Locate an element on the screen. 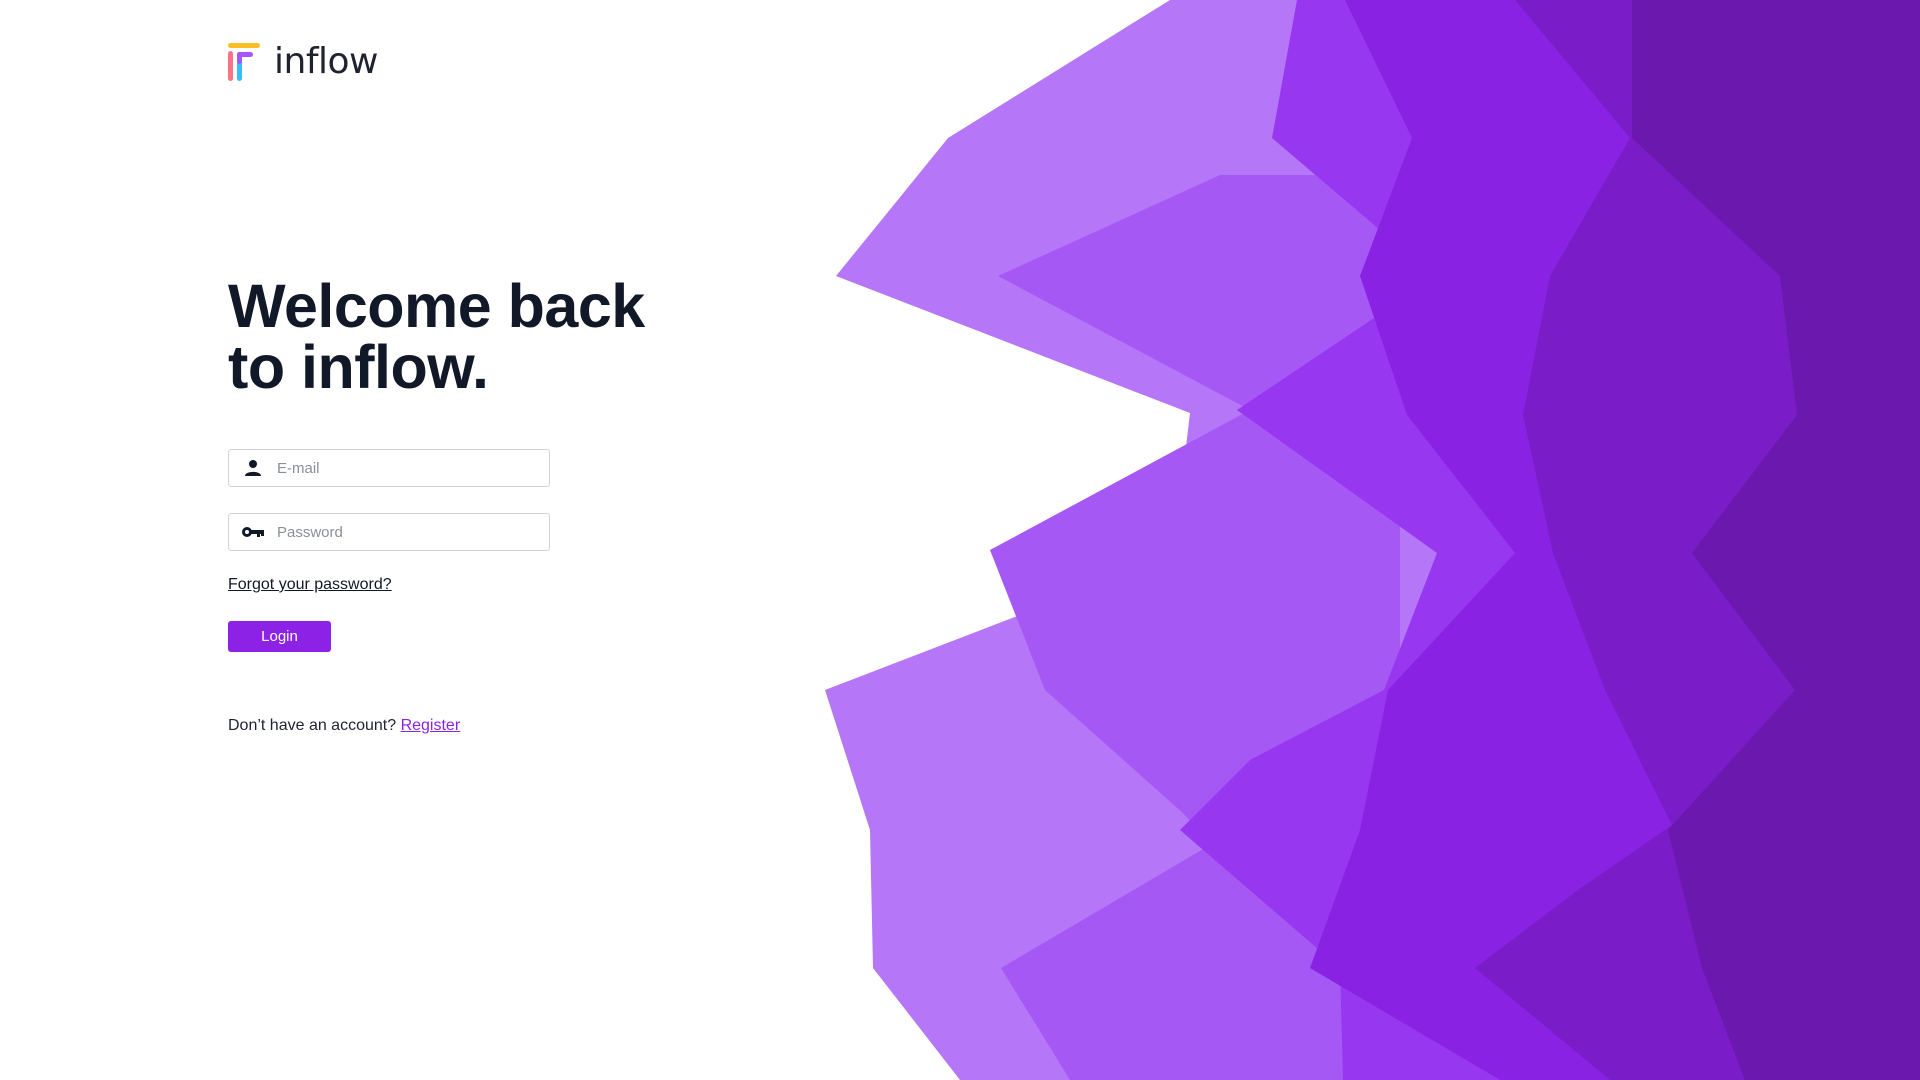 Image resolution: width=1920 pixels, height=1080 pixels. email-field is located at coordinates (389, 468).